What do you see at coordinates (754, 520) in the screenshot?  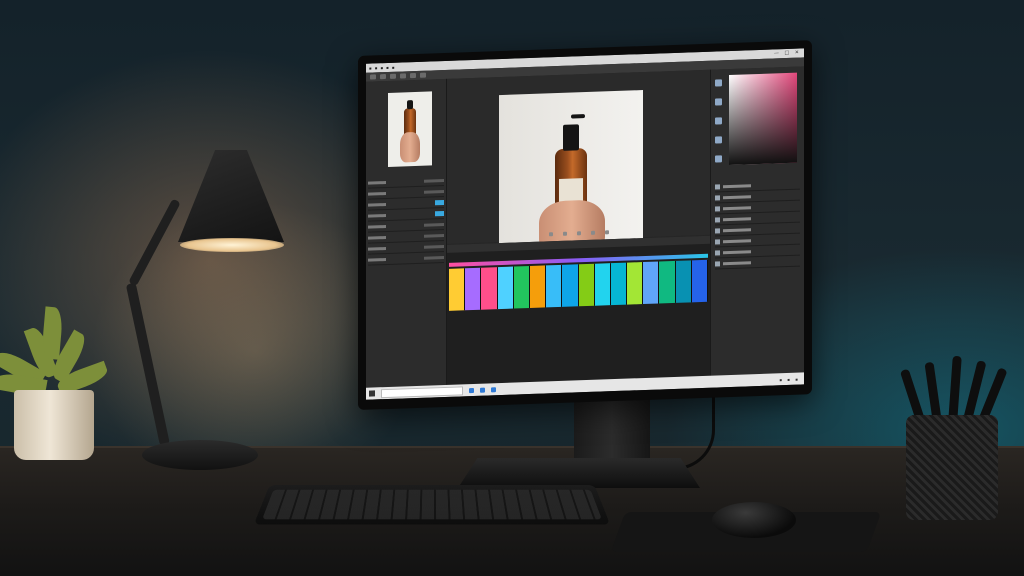 I see `mouse` at bounding box center [754, 520].